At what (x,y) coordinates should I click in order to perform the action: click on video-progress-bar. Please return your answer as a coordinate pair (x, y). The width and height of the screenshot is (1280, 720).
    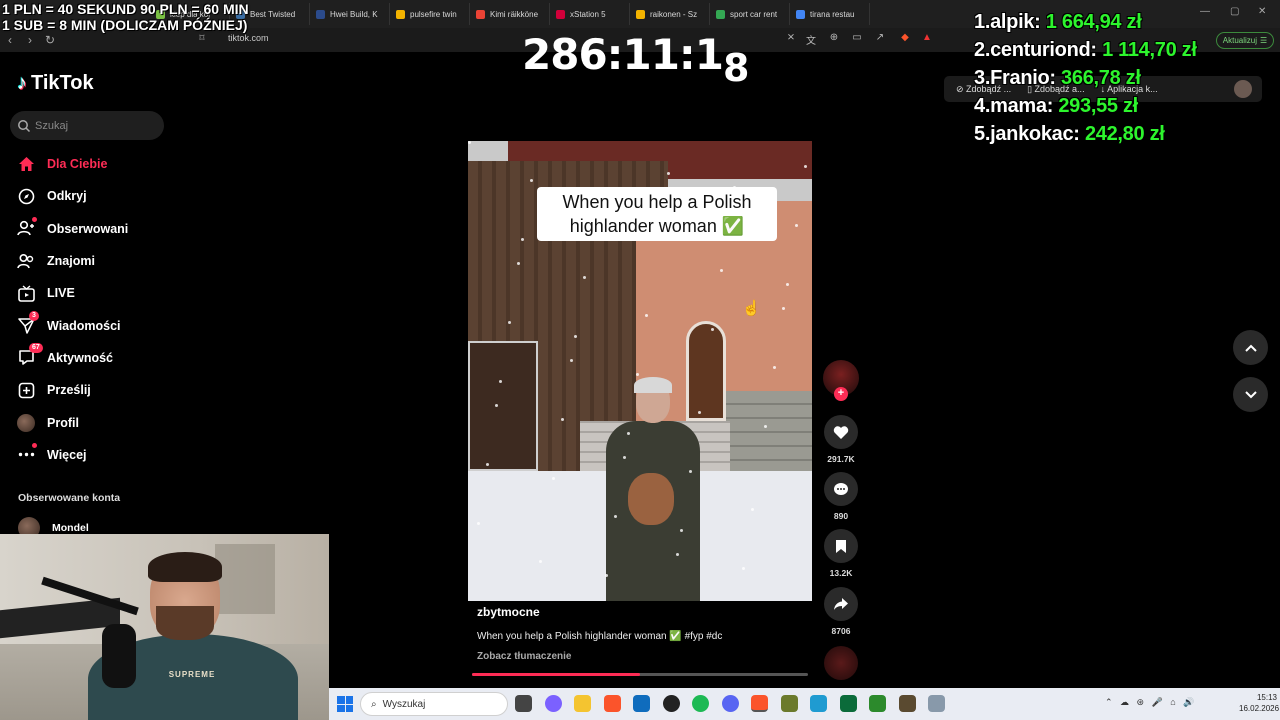
    Looking at the image, I should click on (640, 674).